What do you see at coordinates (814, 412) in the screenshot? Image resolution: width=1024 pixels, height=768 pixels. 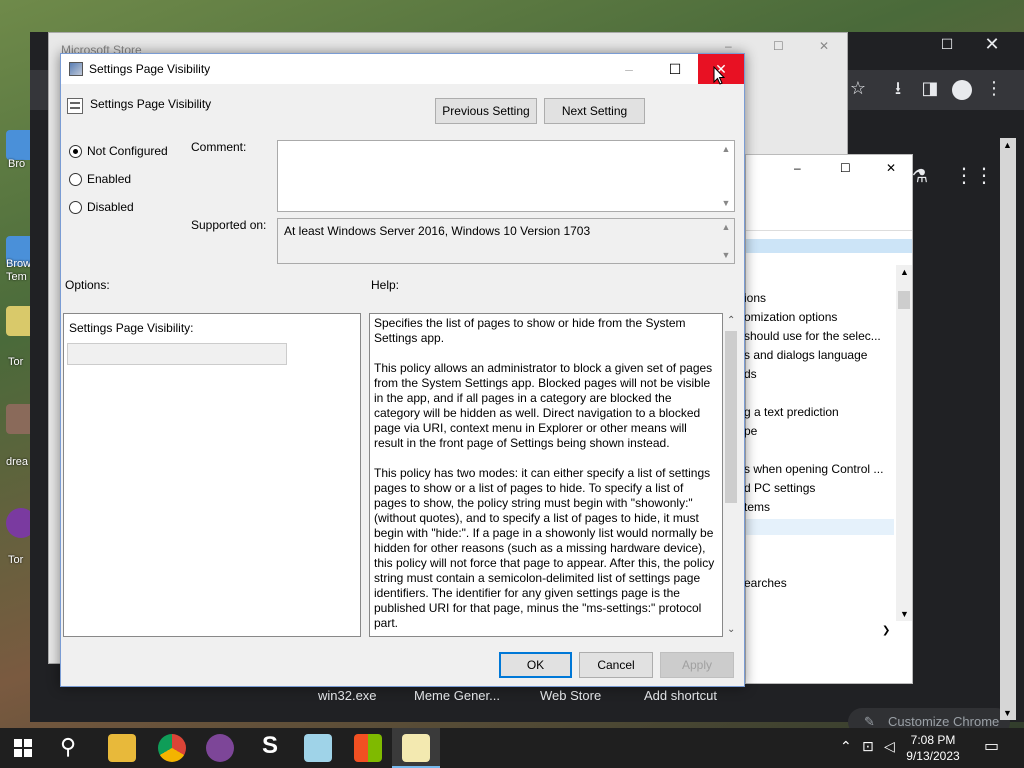 I see `list-item: g a text prediction` at bounding box center [814, 412].